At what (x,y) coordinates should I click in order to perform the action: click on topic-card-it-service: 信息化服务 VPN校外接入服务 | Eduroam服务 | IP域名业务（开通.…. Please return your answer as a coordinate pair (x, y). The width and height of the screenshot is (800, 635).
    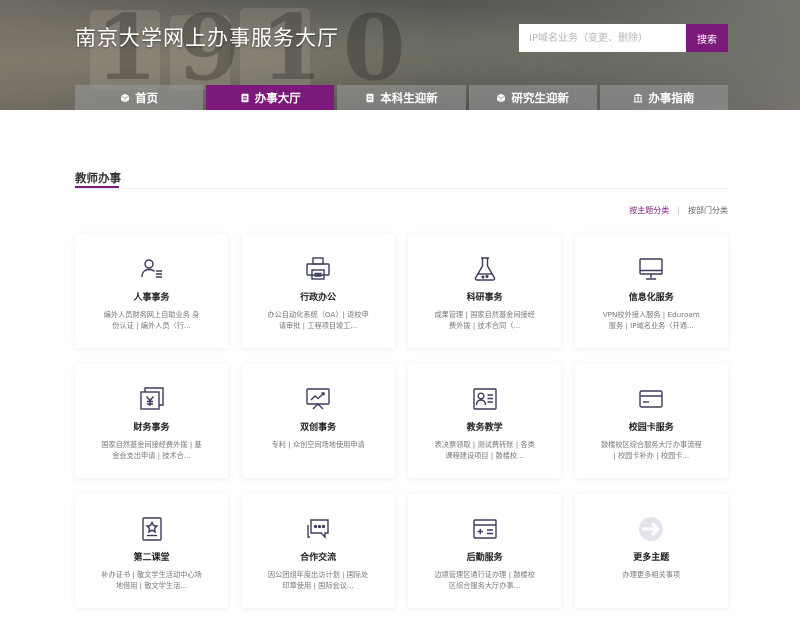
    Looking at the image, I should click on (651, 291).